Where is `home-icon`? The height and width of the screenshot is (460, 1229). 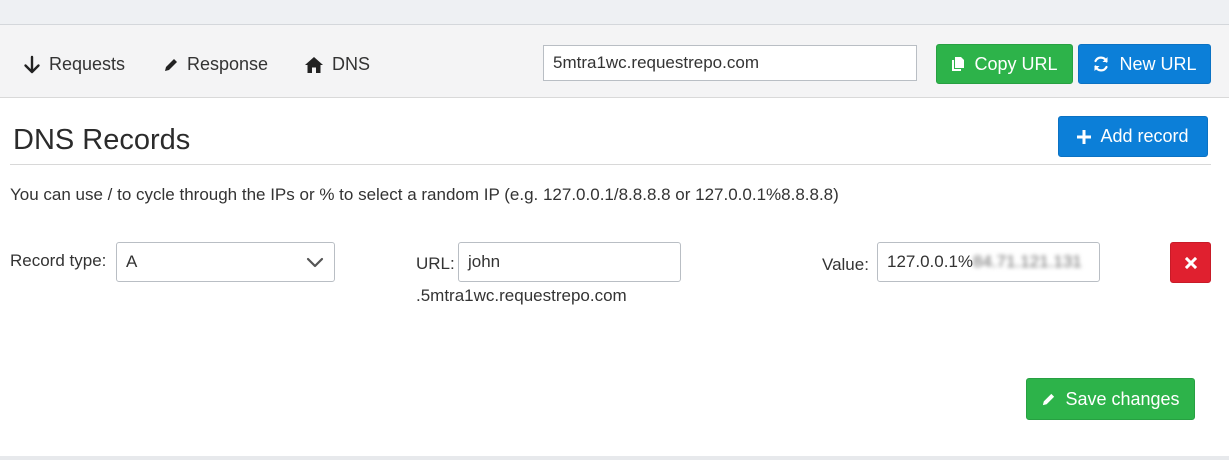 home-icon is located at coordinates (314, 64).